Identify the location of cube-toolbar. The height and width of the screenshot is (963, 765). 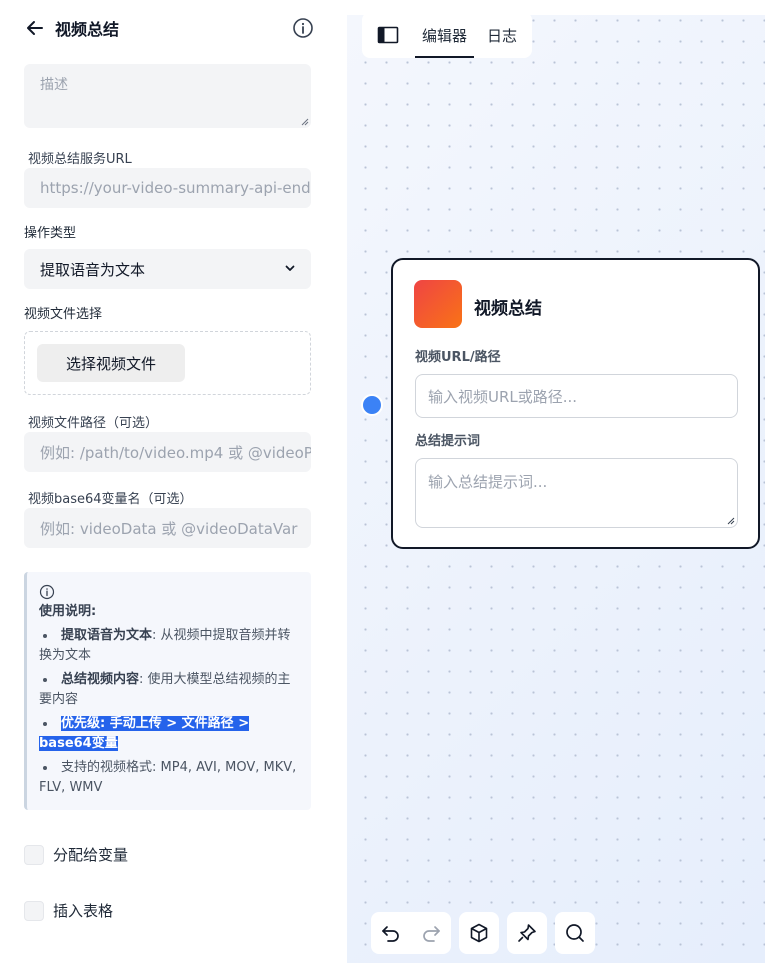
(479, 933).